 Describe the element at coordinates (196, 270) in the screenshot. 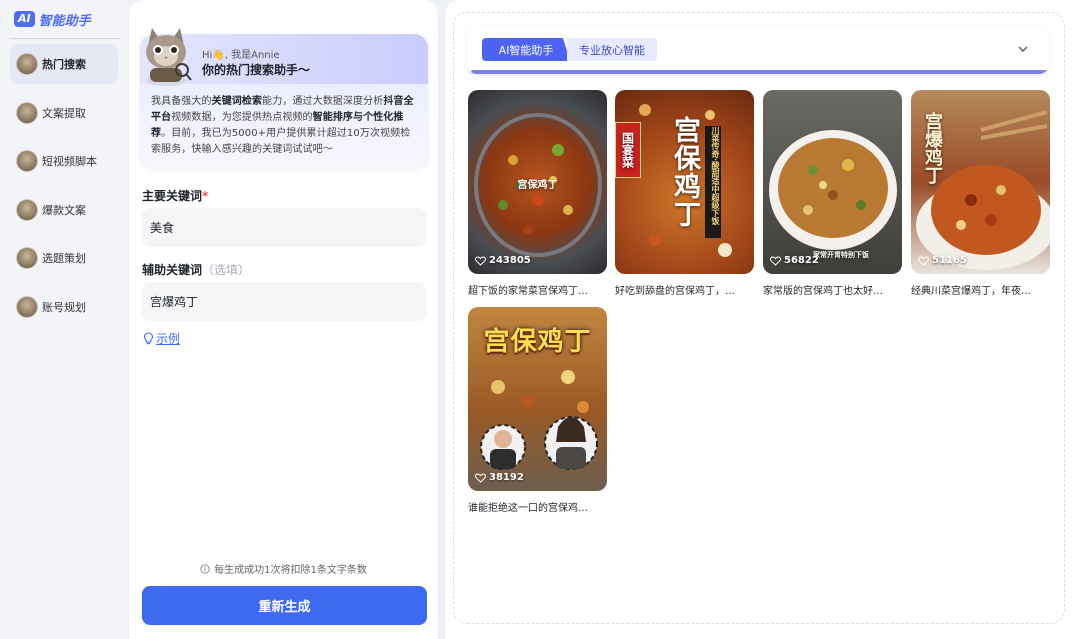

I see `aux-keyword-label: 辅助关键词（选填）` at that location.